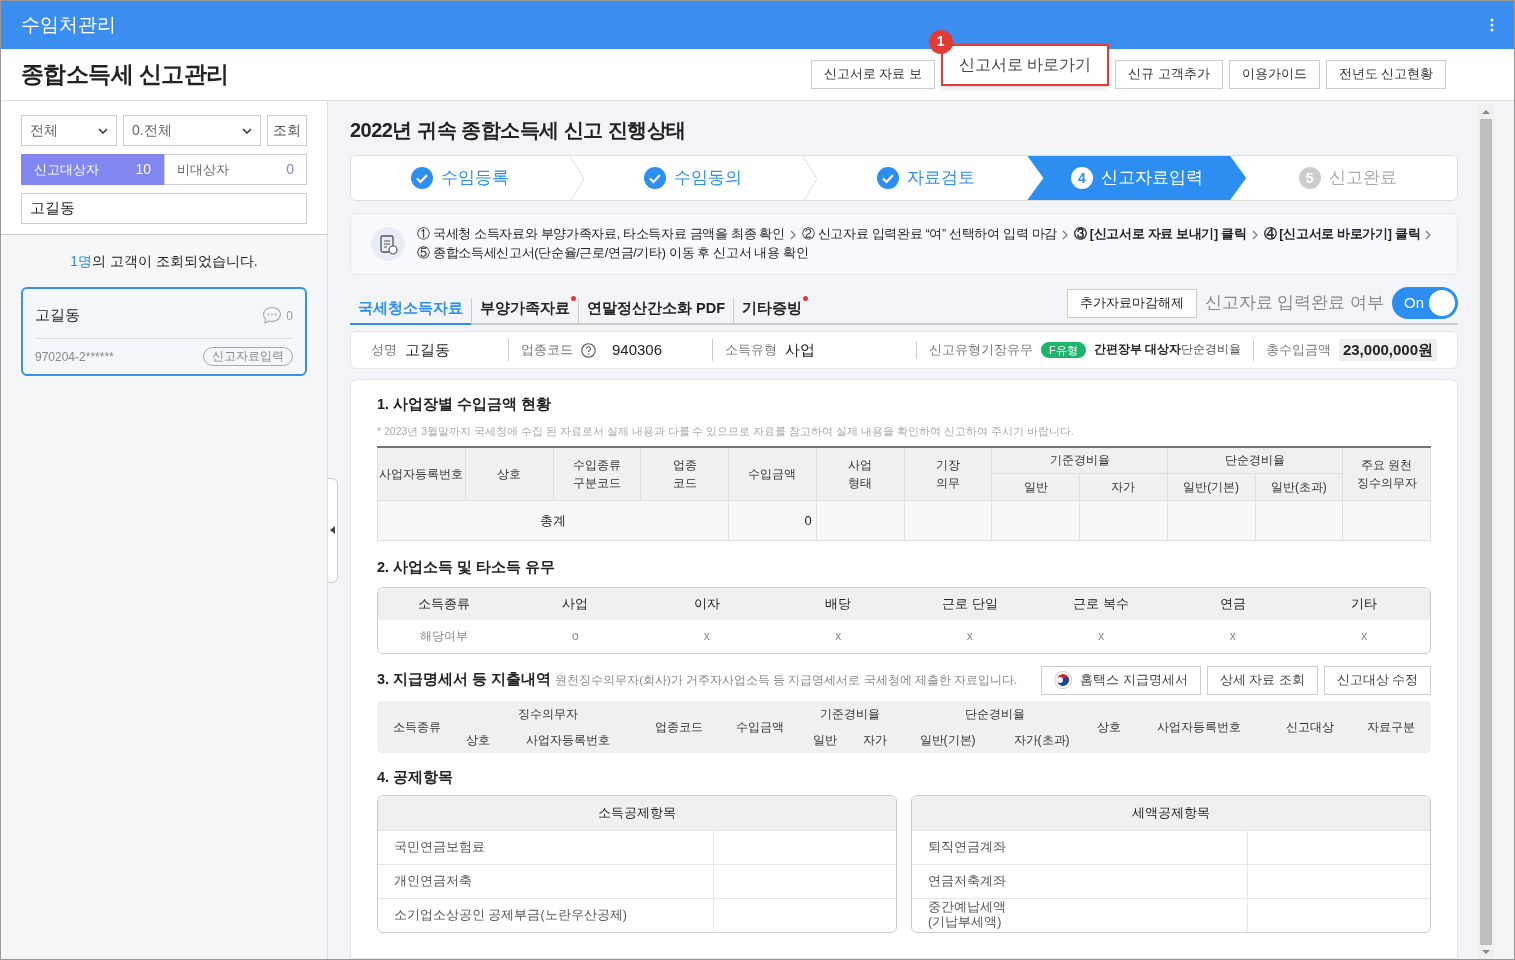 This screenshot has width=1515, height=960. Describe the element at coordinates (860, 473) in the screenshot. I see `column-header: 사업 형태` at that location.